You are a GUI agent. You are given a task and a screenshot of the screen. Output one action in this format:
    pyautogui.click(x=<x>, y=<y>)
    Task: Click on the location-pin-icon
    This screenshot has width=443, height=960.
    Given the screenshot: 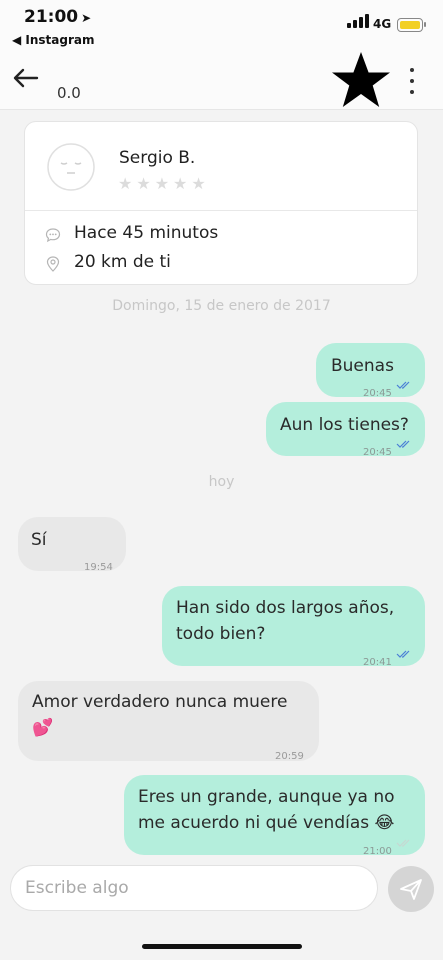 What is the action you would take?
    pyautogui.click(x=53, y=264)
    